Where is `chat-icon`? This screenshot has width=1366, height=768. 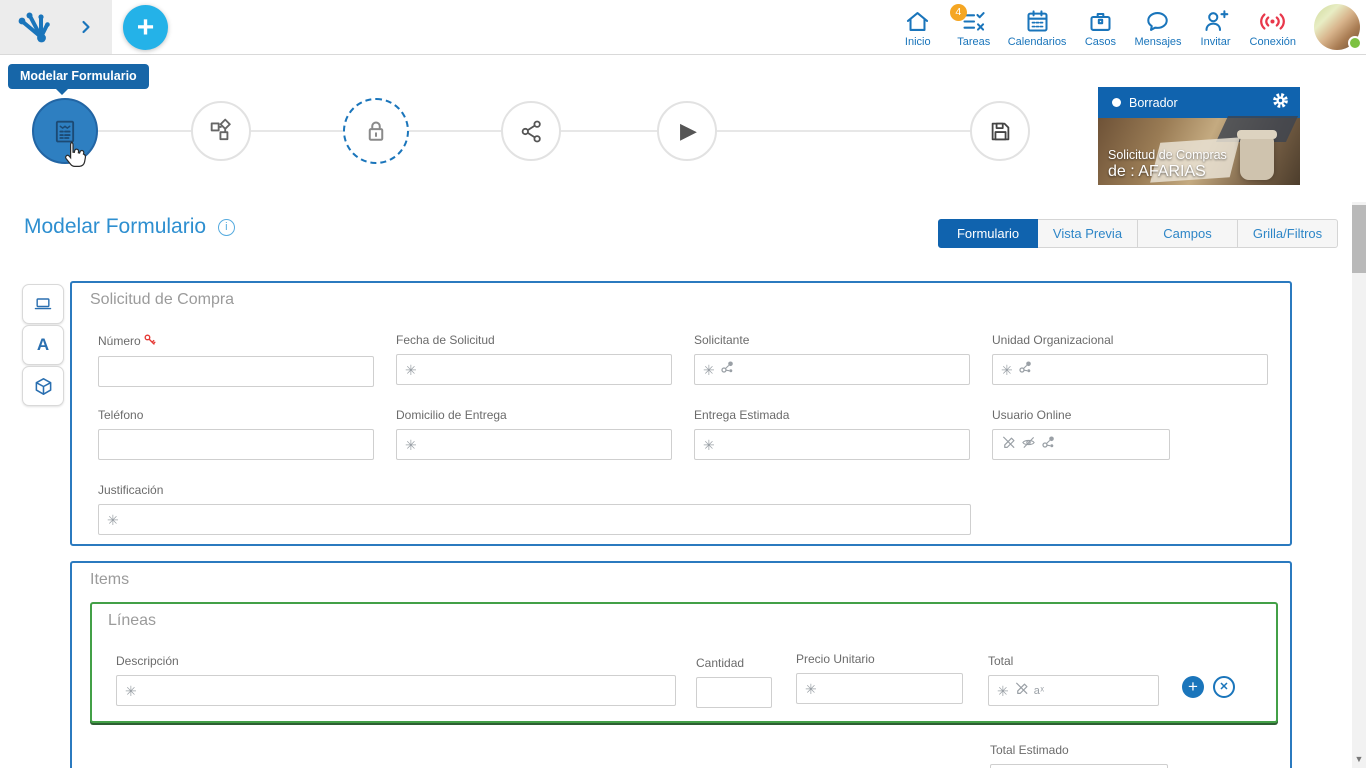 chat-icon is located at coordinates (1158, 21).